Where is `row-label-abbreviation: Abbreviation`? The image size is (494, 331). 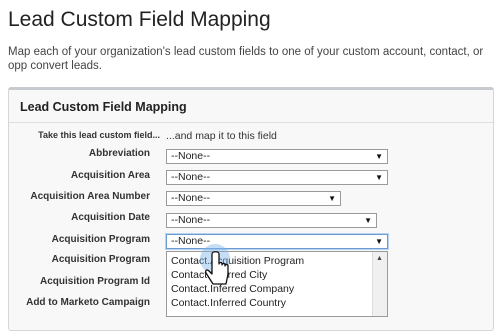 row-label-abbreviation: Abbreviation is located at coordinates (119, 153).